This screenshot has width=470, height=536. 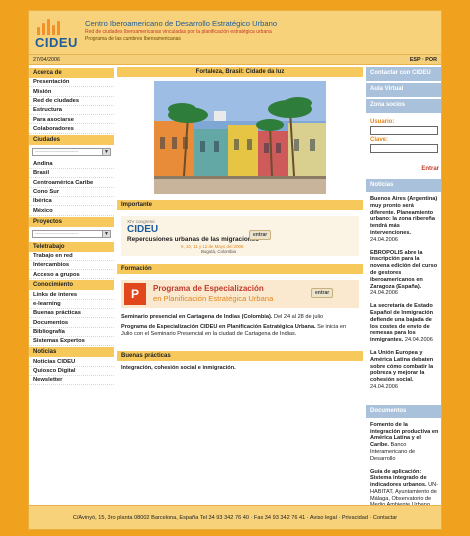 I want to click on clave-input, so click(x=404, y=148).